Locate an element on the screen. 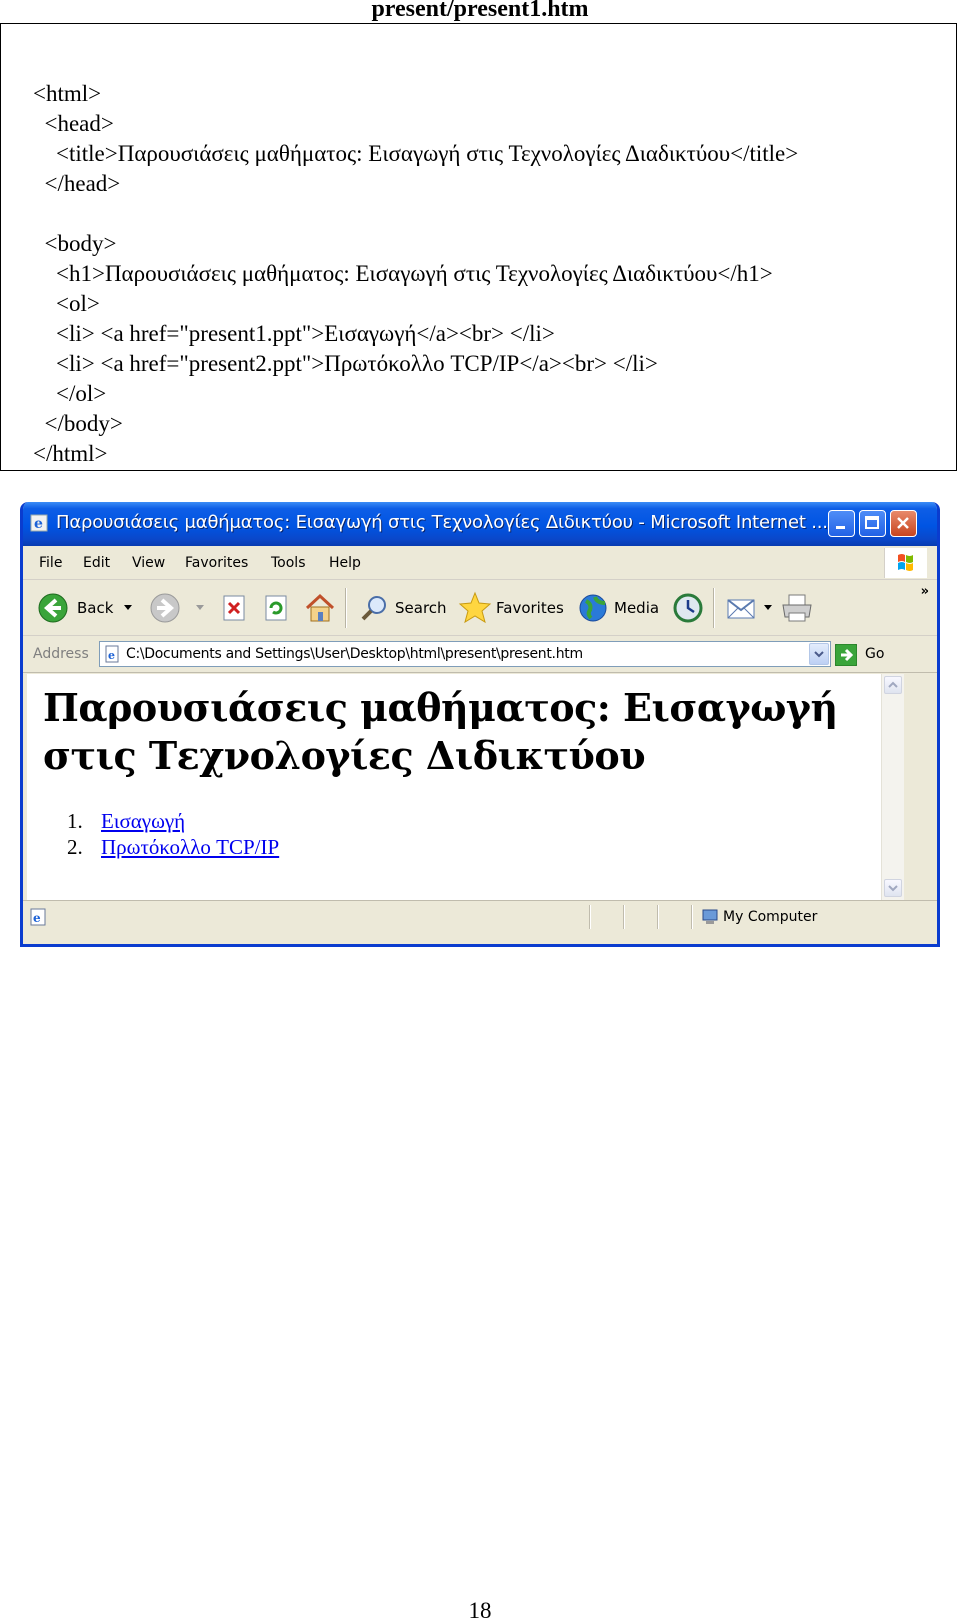 The height and width of the screenshot is (1624, 960). favorites-button: Favorites is located at coordinates (530, 608).